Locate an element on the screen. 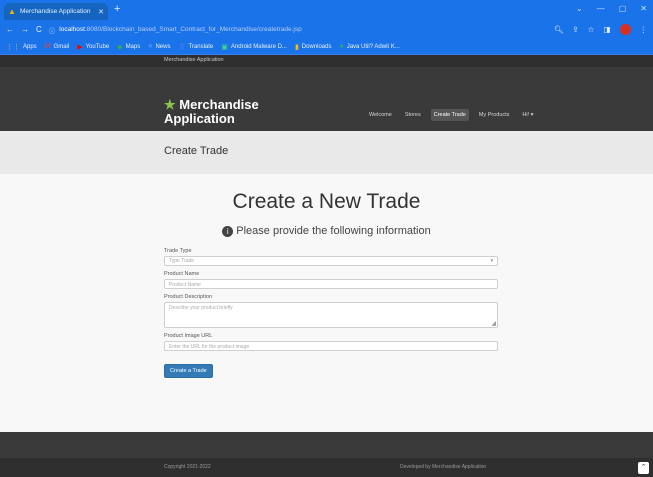 Image resolution: width=653 pixels, height=477 pixels. minimize-icon: — is located at coordinates (601, 8).